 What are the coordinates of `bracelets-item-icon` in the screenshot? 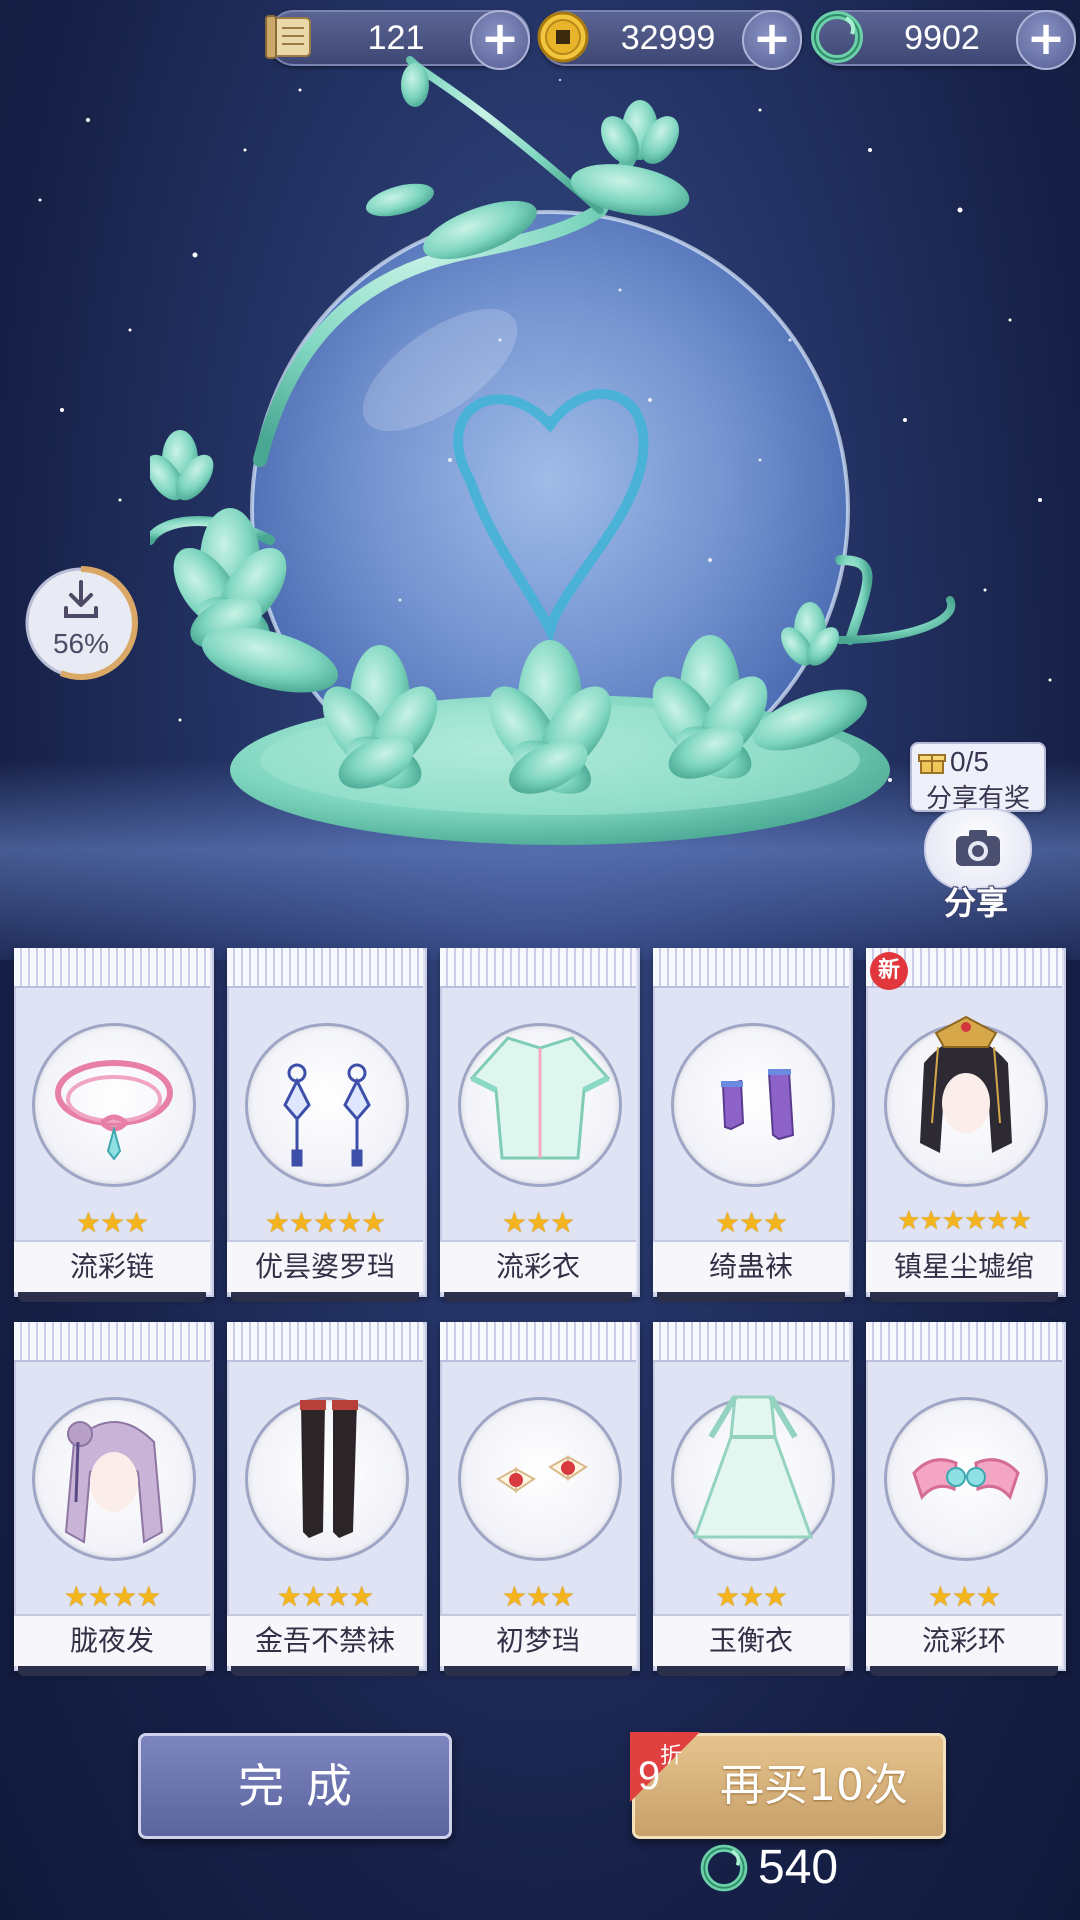 It's located at (966, 1479).